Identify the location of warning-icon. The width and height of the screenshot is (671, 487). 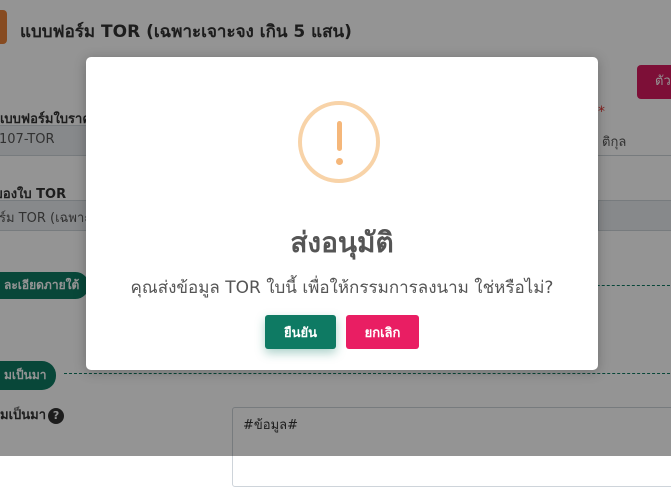
(339, 142).